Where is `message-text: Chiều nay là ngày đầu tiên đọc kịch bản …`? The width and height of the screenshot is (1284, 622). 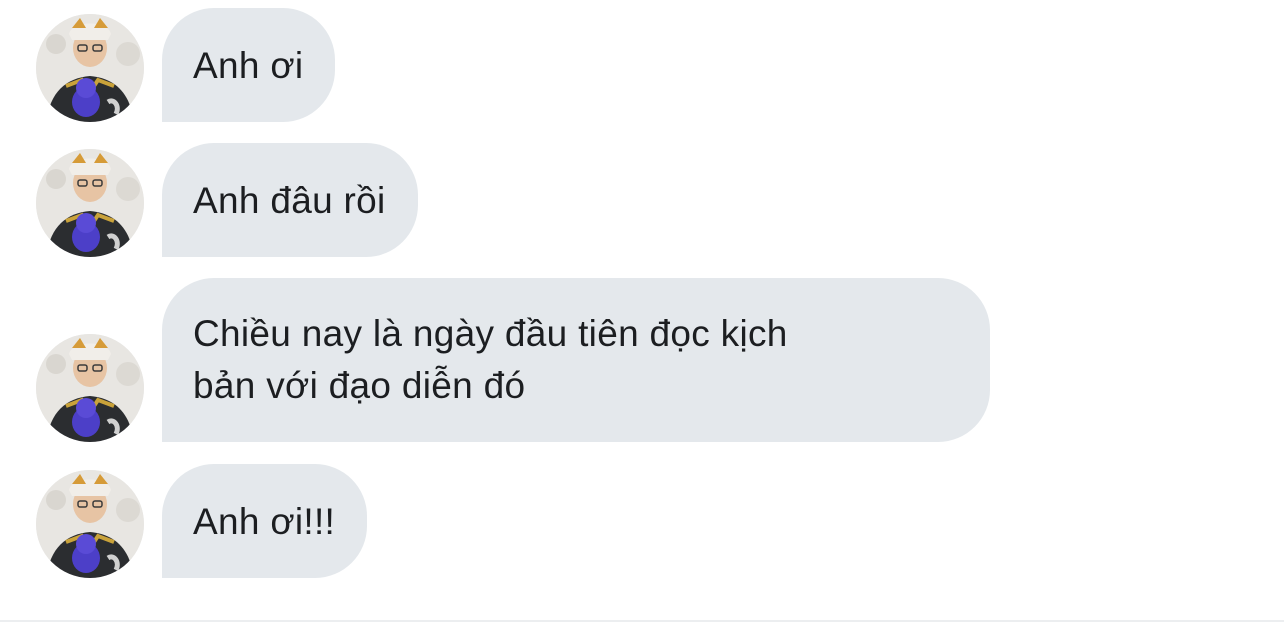
message-text: Chiều nay là ngày đầu tiên đọc kịch bản … is located at coordinates (490, 359).